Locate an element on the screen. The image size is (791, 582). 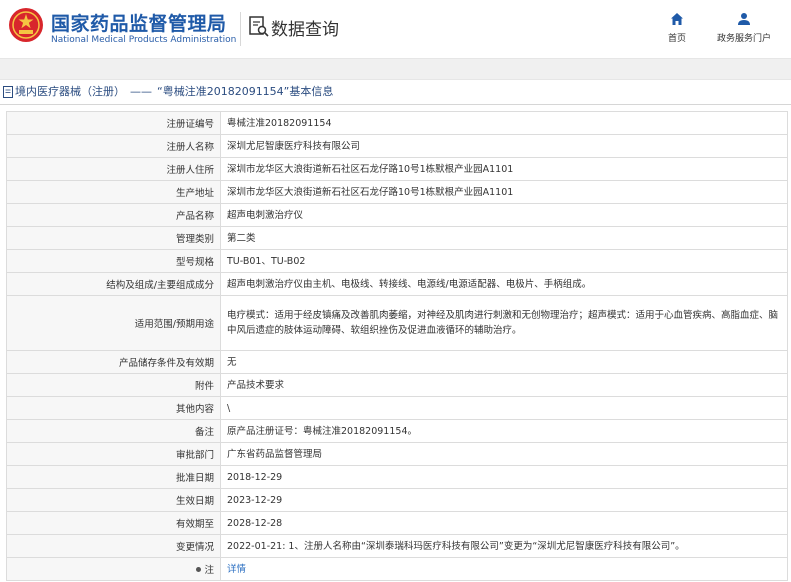
field-label: 注册证编号 is located at coordinates (113, 123).